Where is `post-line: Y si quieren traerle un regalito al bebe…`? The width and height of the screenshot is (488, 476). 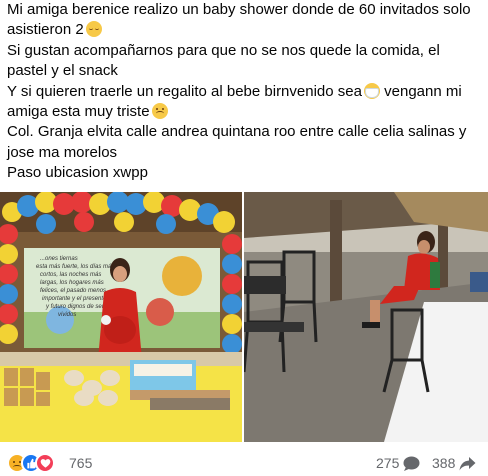
post-line: Y si quieren traerle un regalito al bebe… is located at coordinates (245, 92).